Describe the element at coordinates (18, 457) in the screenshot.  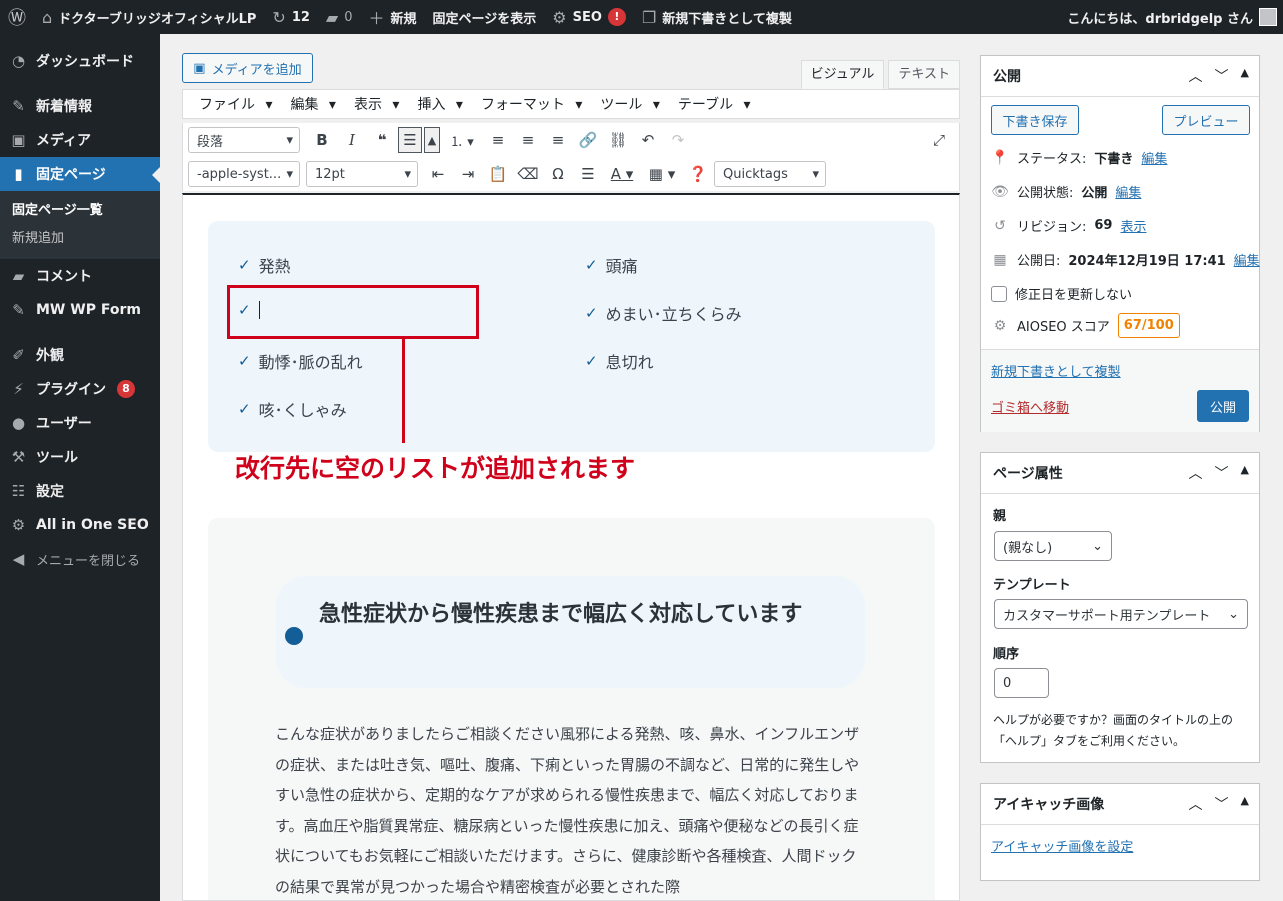
I see `wrench-icon: ⚒` at that location.